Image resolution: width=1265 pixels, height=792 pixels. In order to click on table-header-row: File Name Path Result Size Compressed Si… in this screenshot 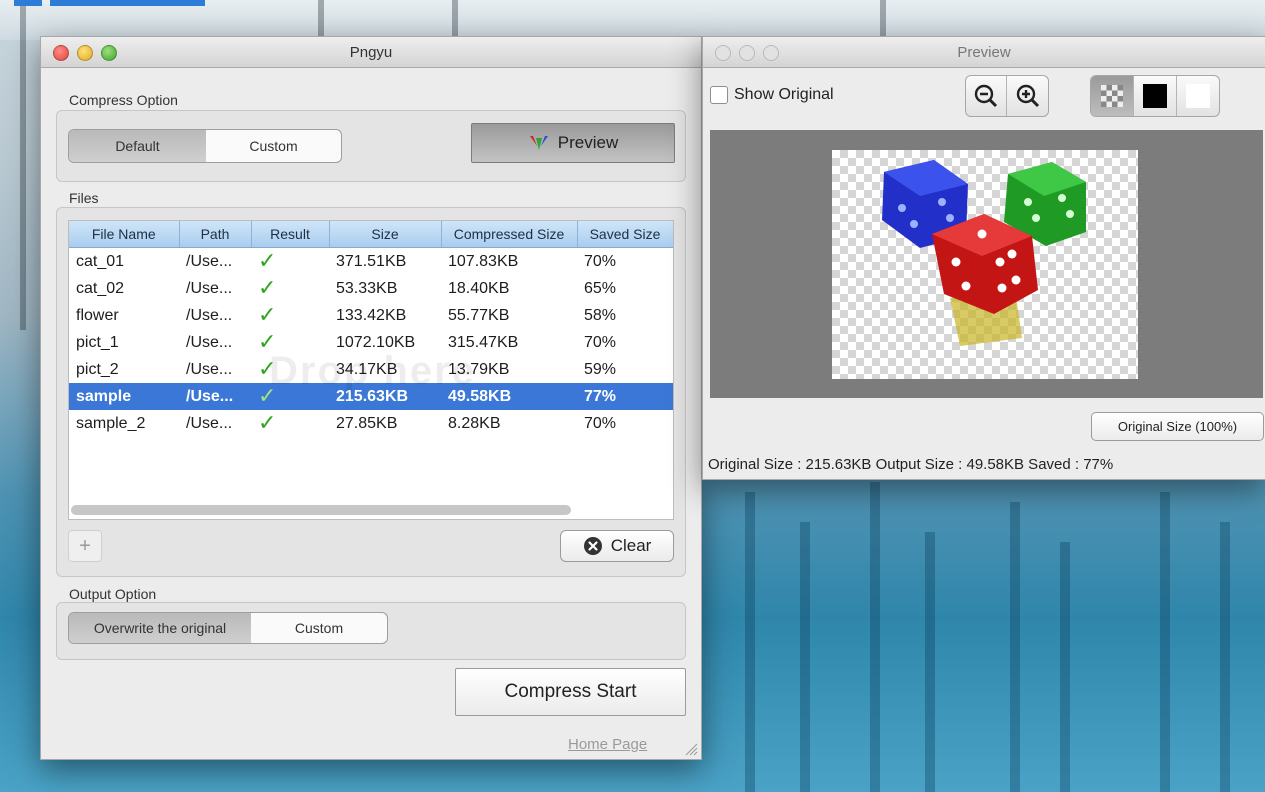, I will do `click(371, 234)`.